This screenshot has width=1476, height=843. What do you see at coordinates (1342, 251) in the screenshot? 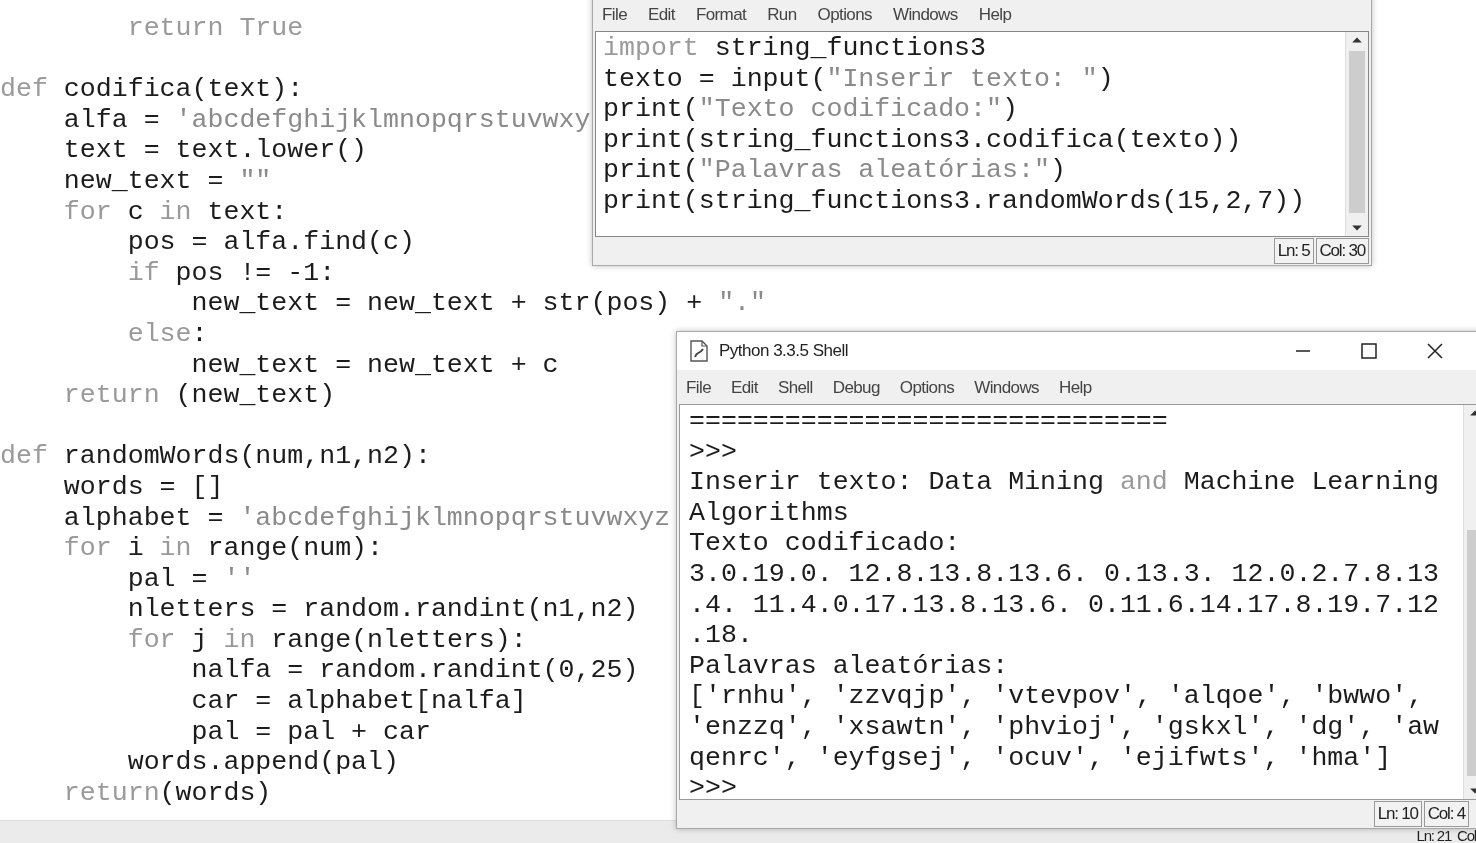
I see `column-indicator: Col: 30` at bounding box center [1342, 251].